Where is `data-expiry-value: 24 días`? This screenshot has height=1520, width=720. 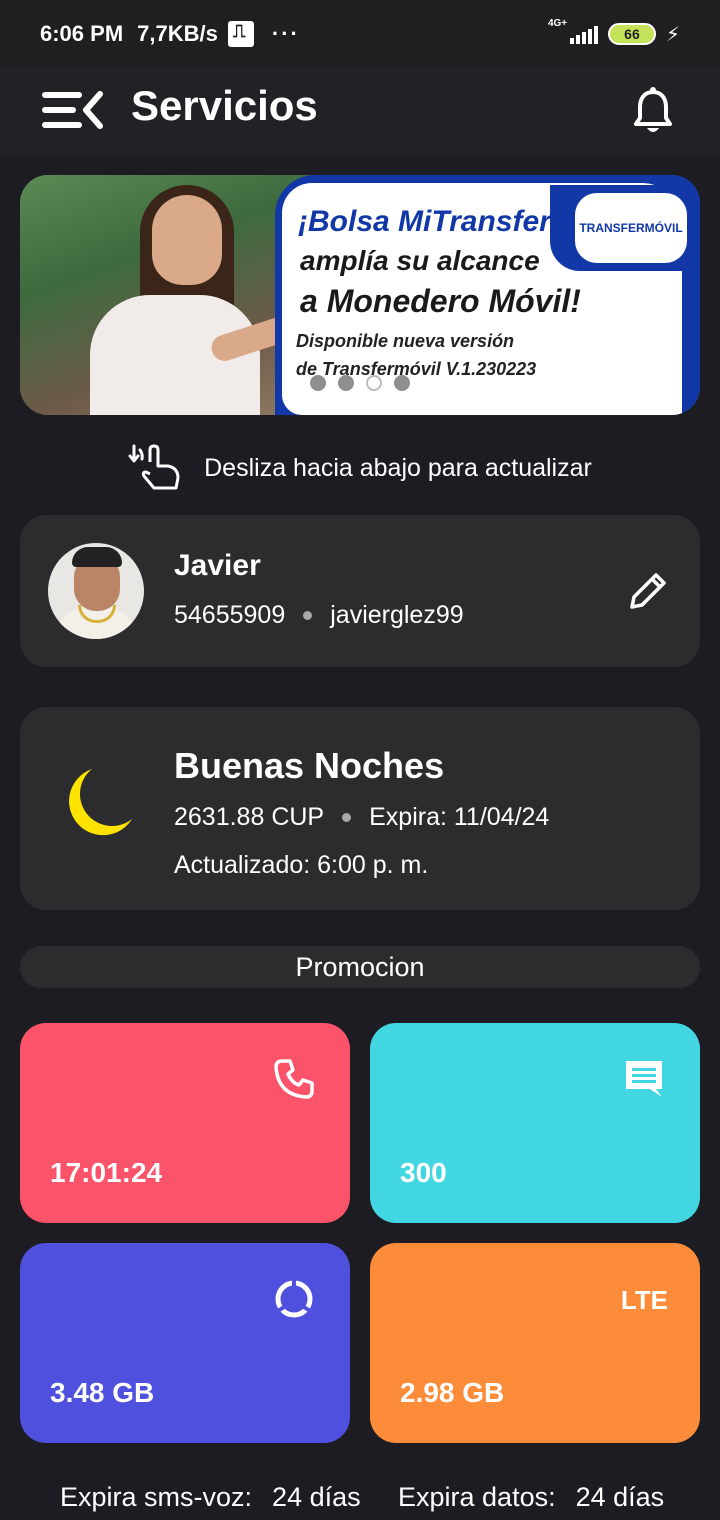
data-expiry-value: 24 días is located at coordinates (620, 1497).